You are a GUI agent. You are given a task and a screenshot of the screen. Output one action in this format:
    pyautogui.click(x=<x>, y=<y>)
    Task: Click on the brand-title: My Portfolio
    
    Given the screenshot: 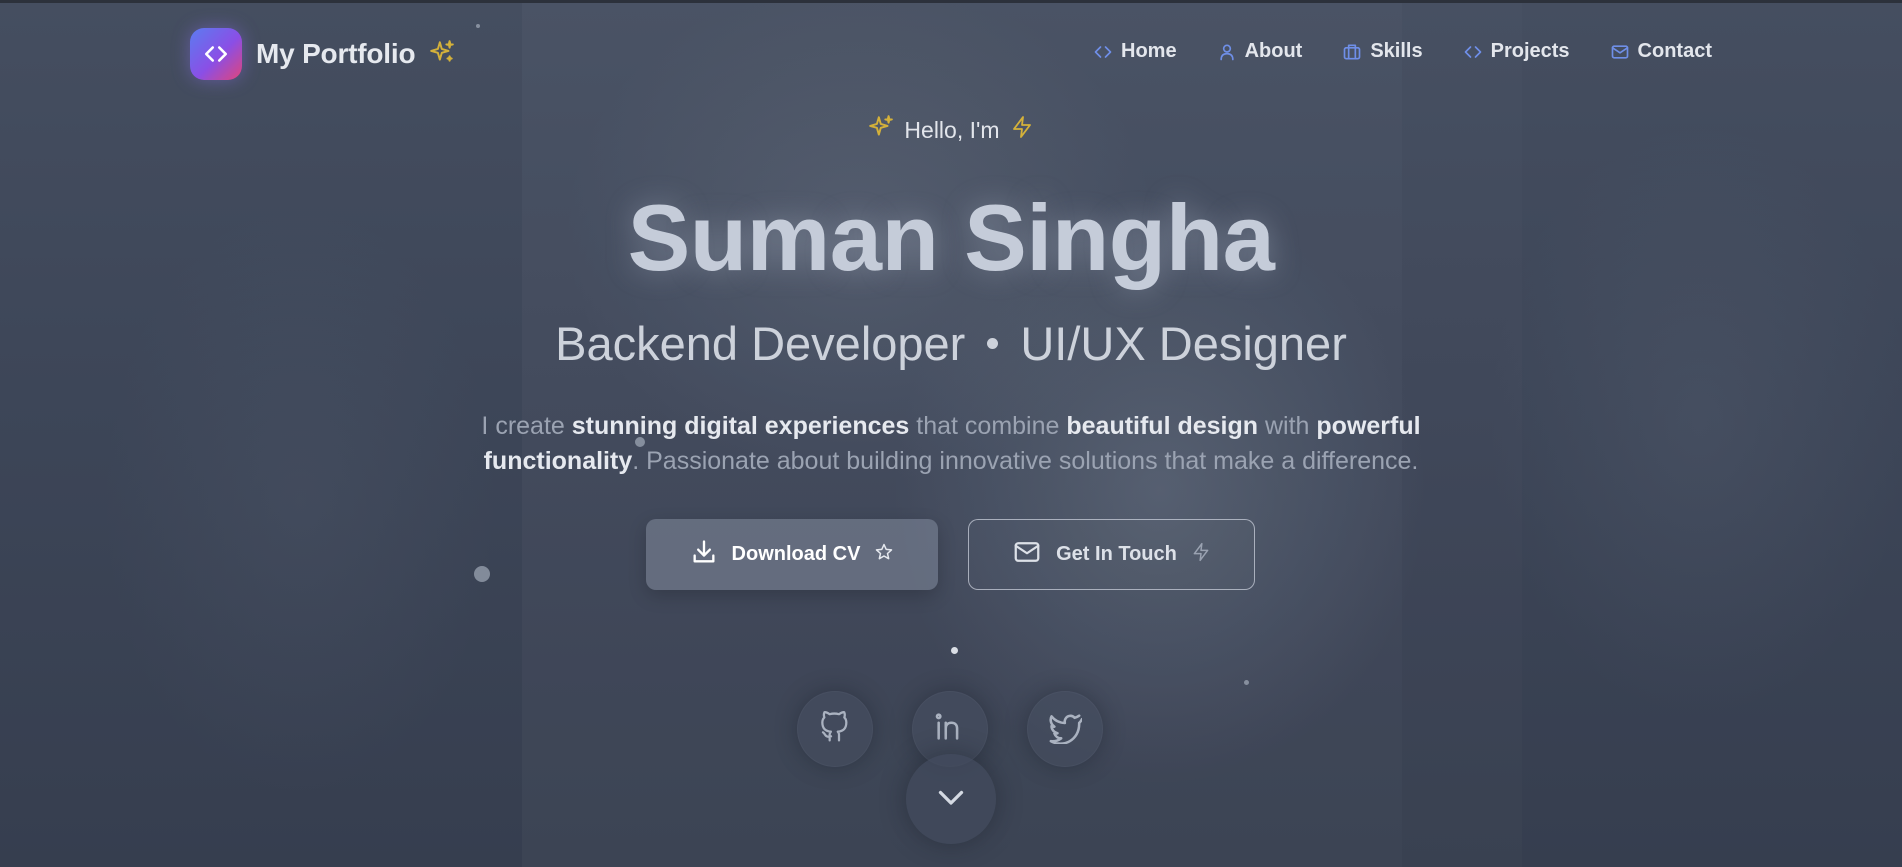 What is the action you would take?
    pyautogui.click(x=336, y=53)
    